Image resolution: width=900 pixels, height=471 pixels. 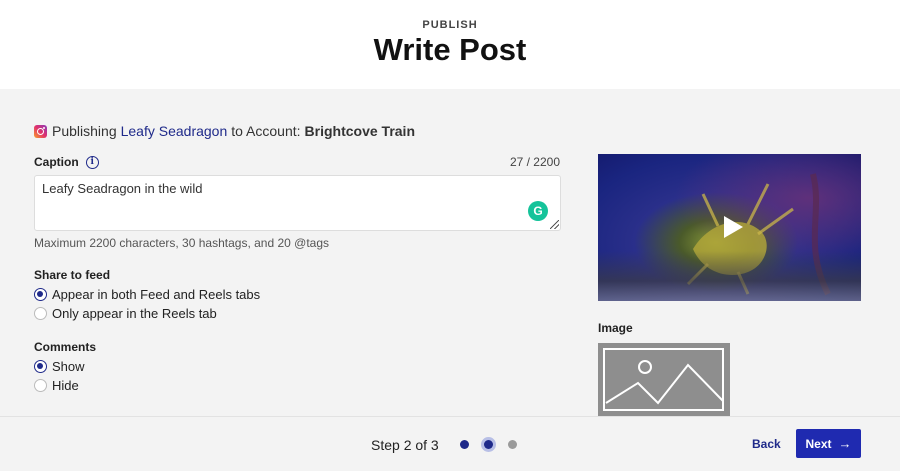 I want to click on info-icon: i, so click(x=92, y=162).